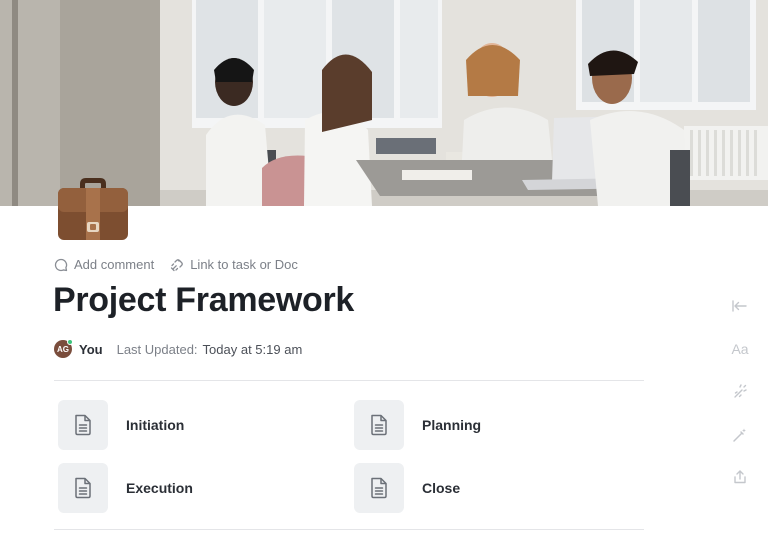  I want to click on add-comment-label: Add comment, so click(114, 264).